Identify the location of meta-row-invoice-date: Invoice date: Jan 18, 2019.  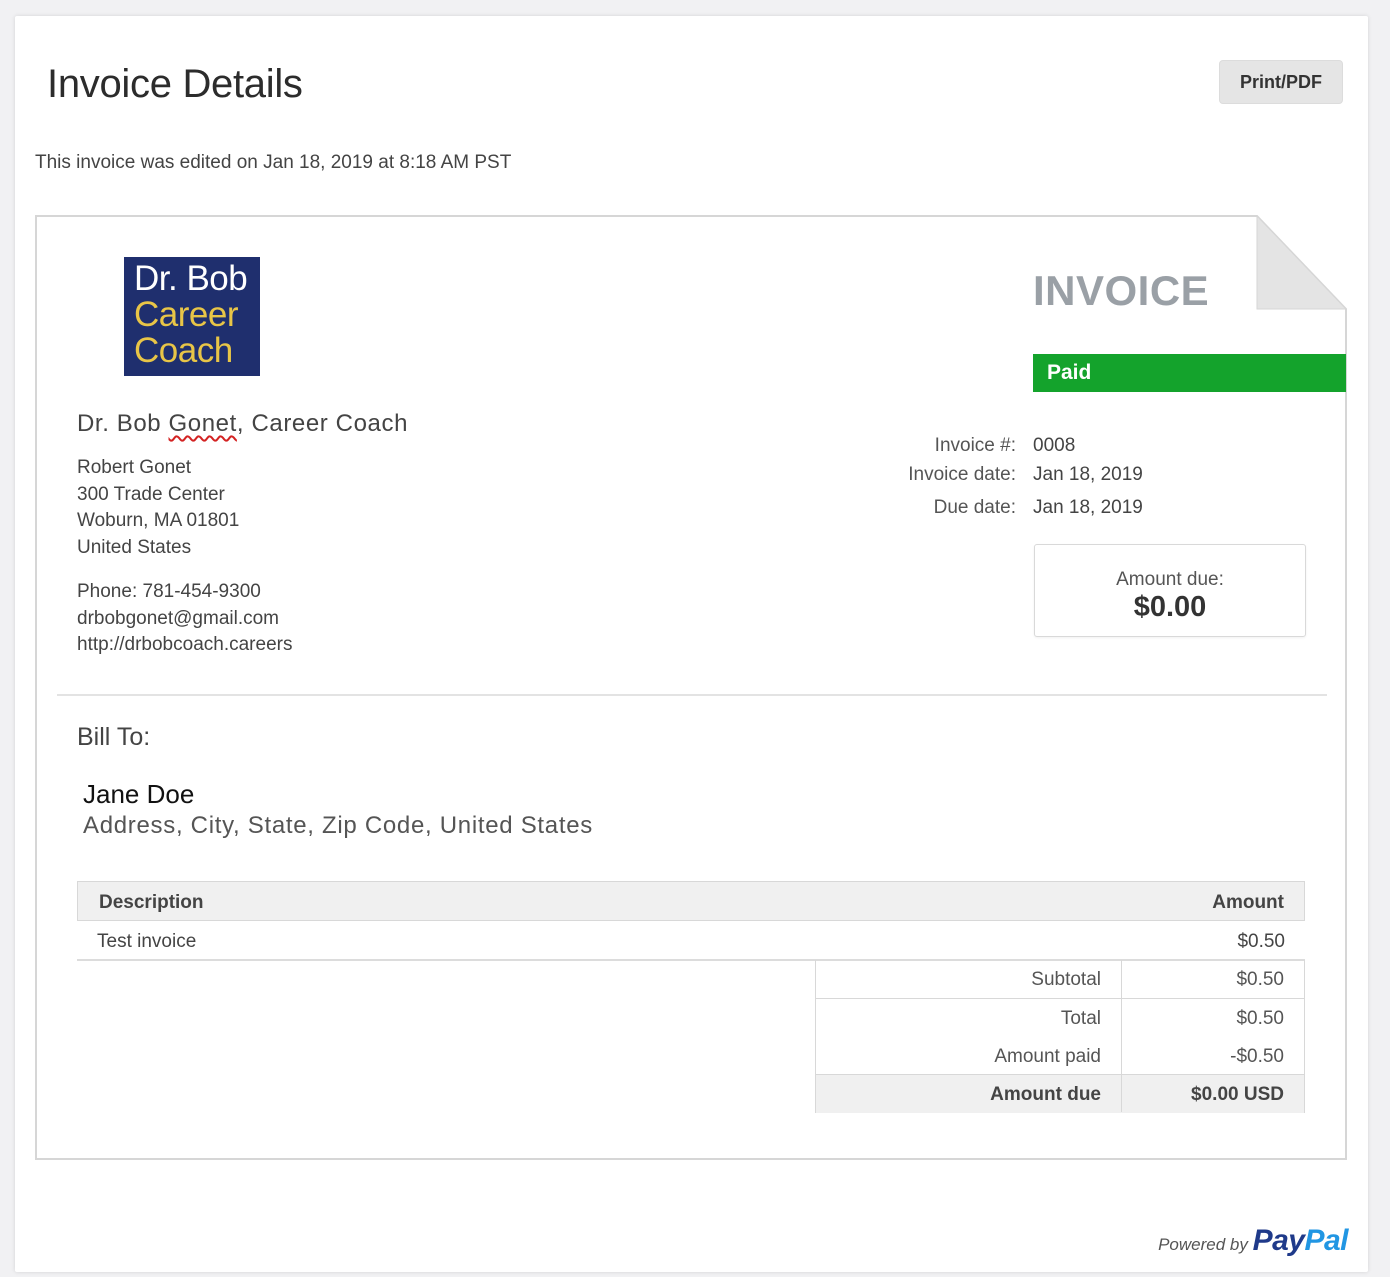
(1010, 476).